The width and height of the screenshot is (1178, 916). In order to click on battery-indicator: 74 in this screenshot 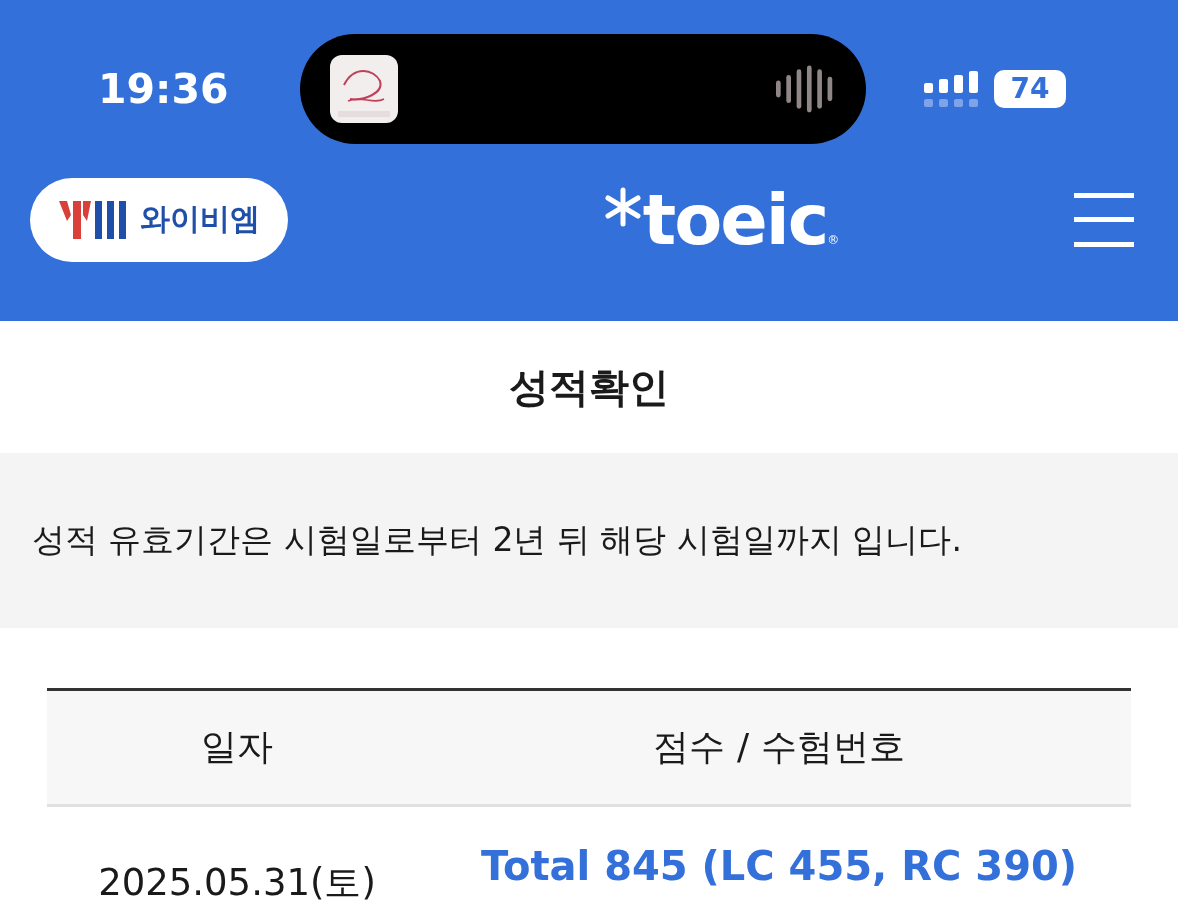, I will do `click(1030, 89)`.